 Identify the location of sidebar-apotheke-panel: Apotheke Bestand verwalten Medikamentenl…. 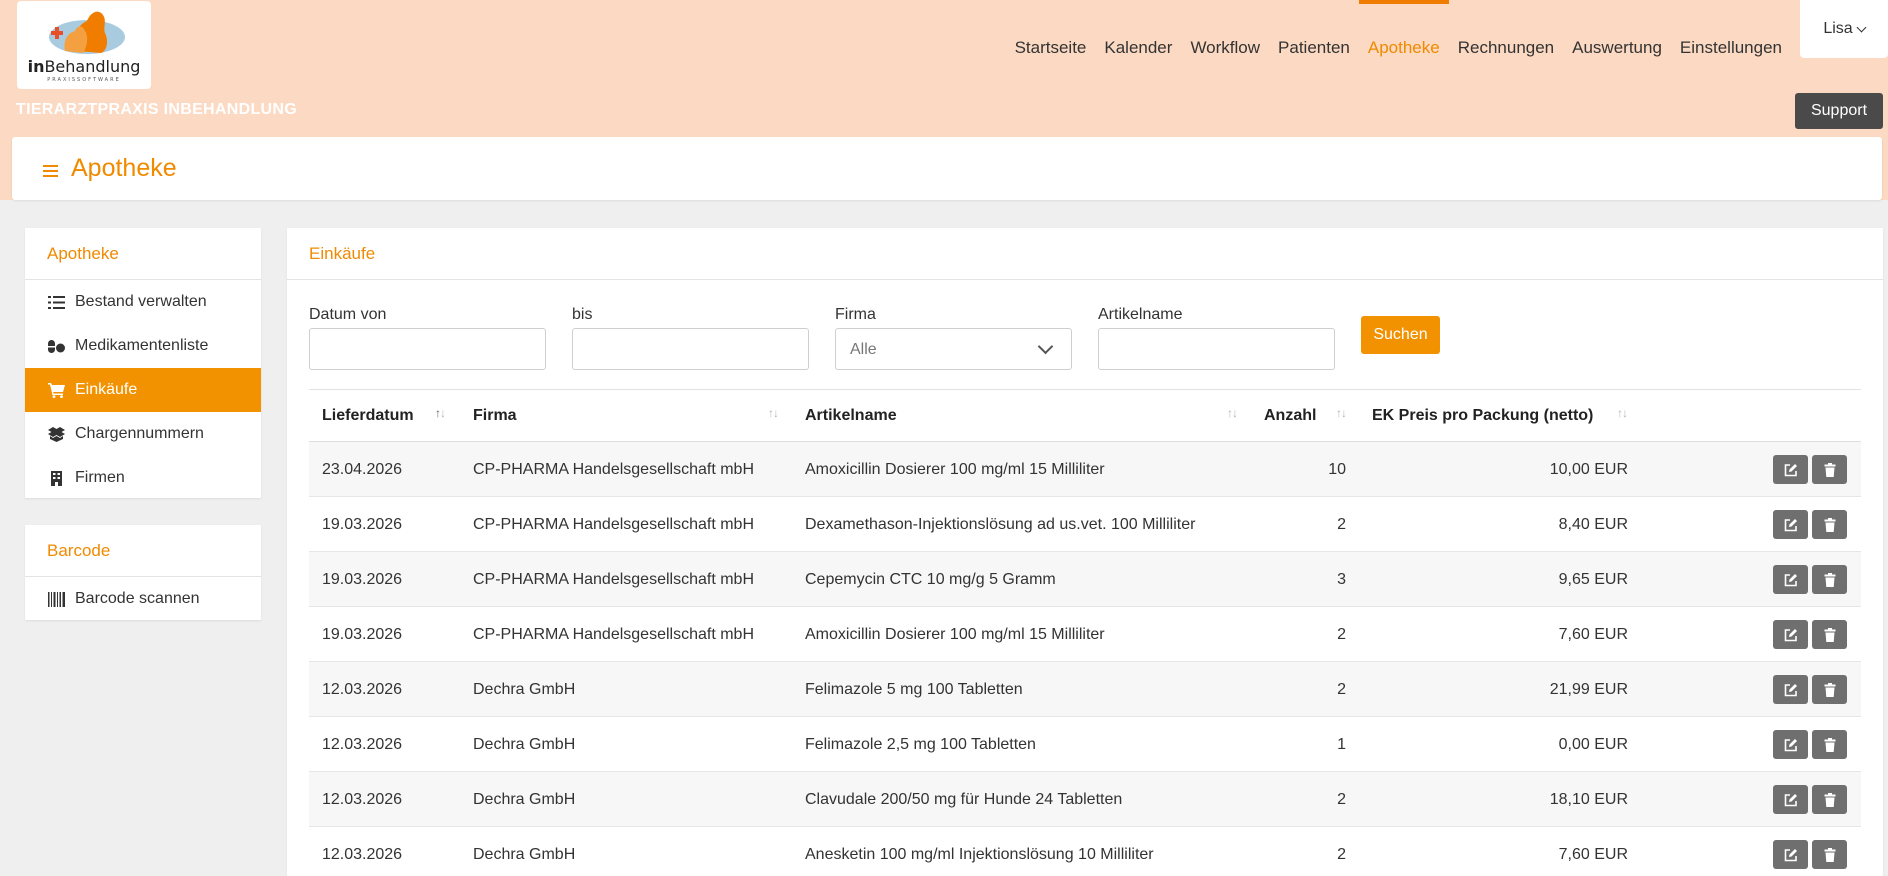
(143, 363).